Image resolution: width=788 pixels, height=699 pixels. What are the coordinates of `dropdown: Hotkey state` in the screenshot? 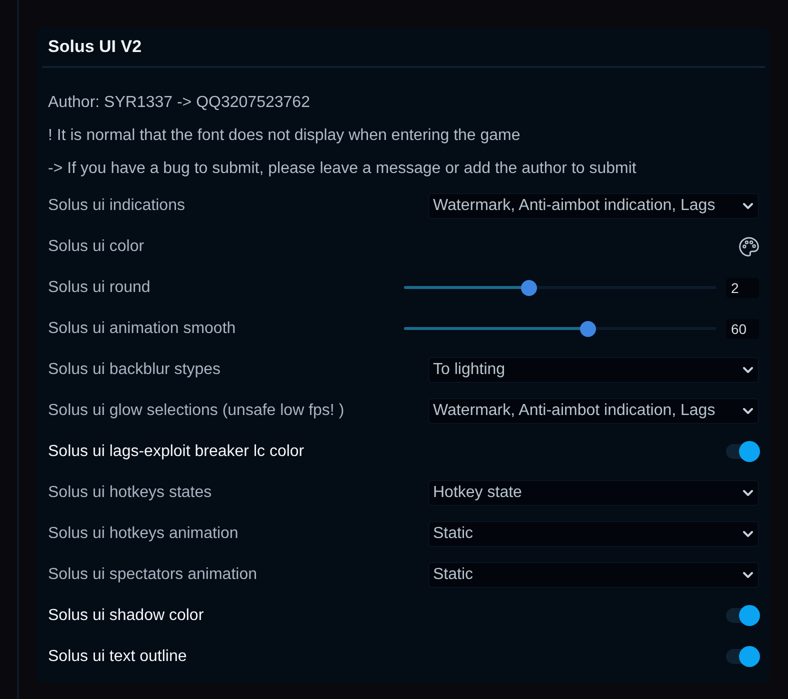 It's located at (593, 493).